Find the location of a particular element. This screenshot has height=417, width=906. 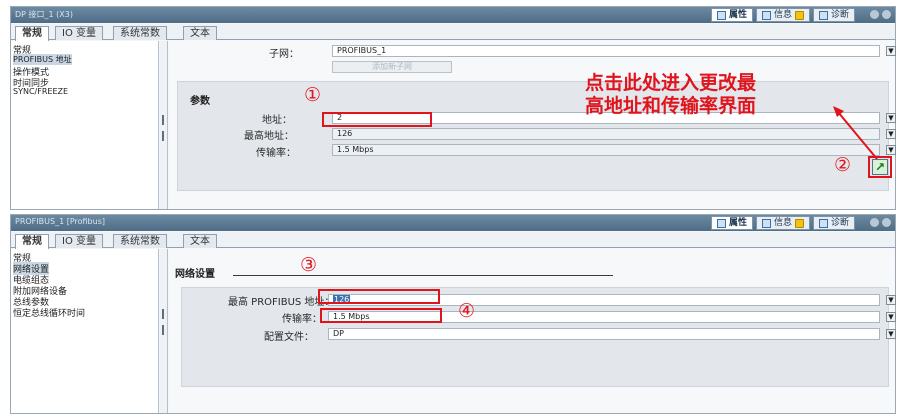

annotation-note-line1: 点击此处进入更改最 is located at coordinates (671, 83).